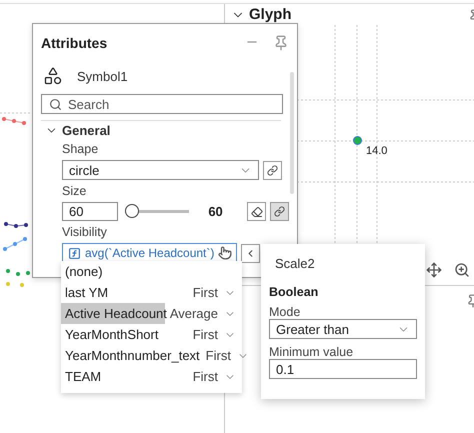 The width and height of the screenshot is (474, 433). What do you see at coordinates (294, 292) in the screenshot?
I see `scale-type: Boolean` at bounding box center [294, 292].